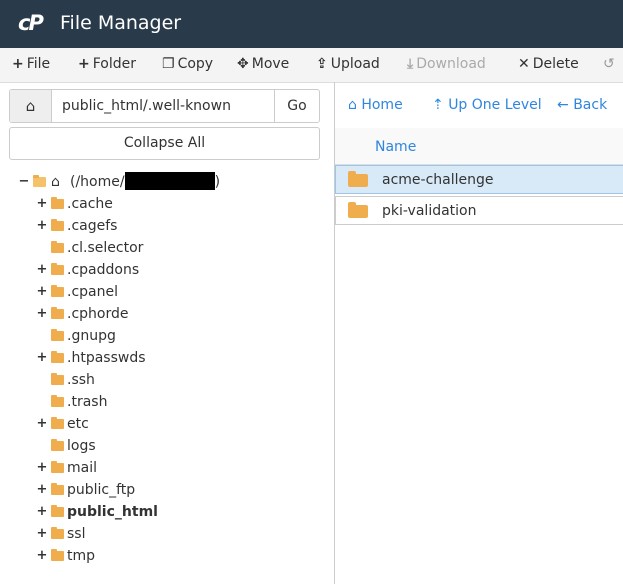 The width and height of the screenshot is (623, 584). Describe the element at coordinates (105, 248) in the screenshot. I see `tree-item-label: .cl.selector` at that location.